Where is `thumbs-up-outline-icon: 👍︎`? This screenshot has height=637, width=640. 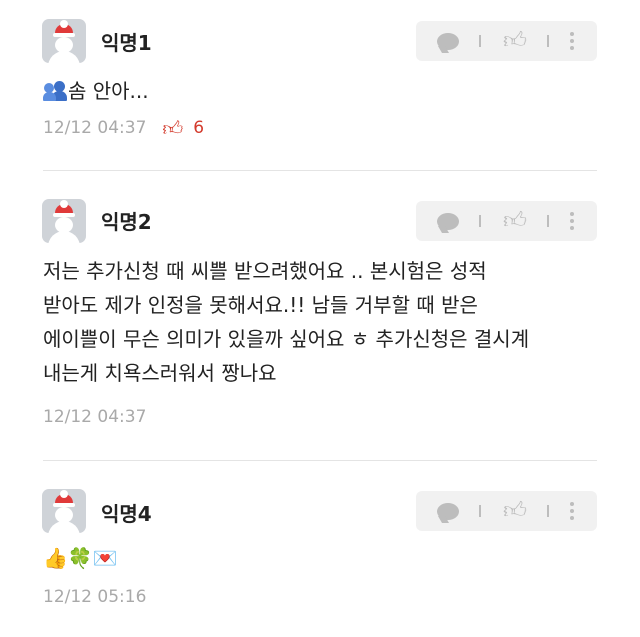 thumbs-up-outline-icon: 👍︎ is located at coordinates (173, 128).